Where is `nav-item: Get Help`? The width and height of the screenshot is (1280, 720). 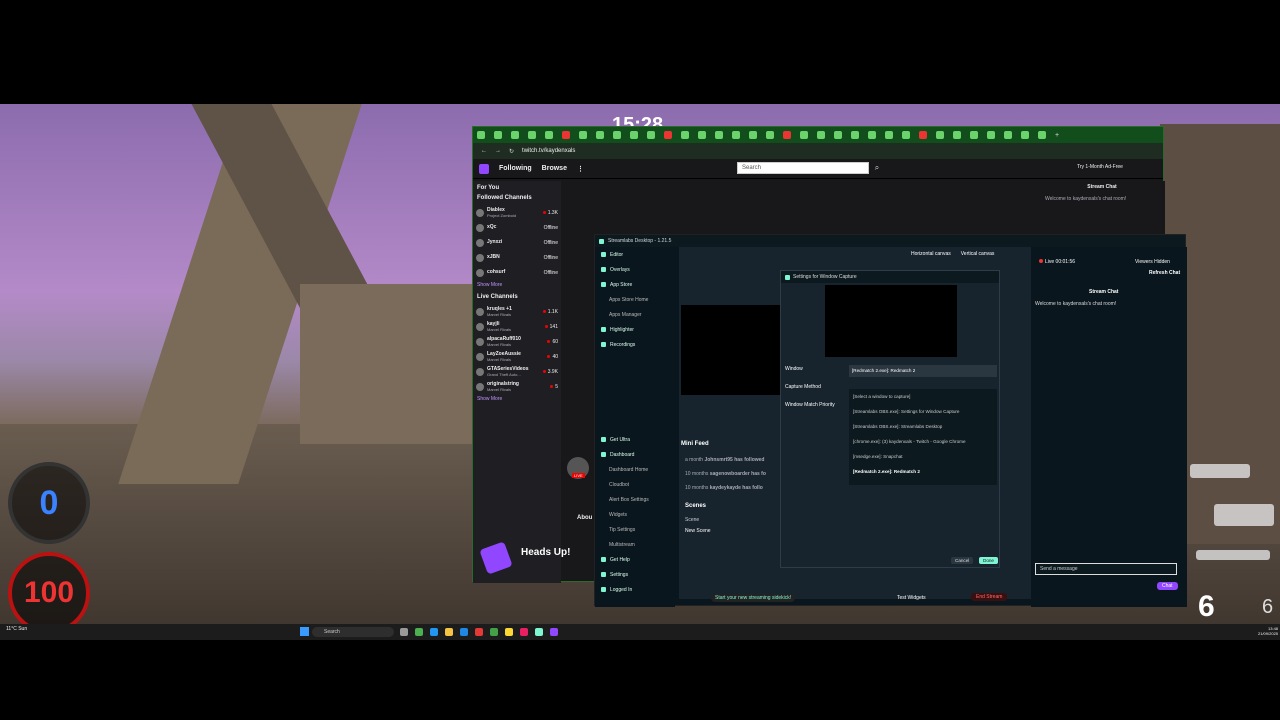 nav-item: Get Help is located at coordinates (635, 559).